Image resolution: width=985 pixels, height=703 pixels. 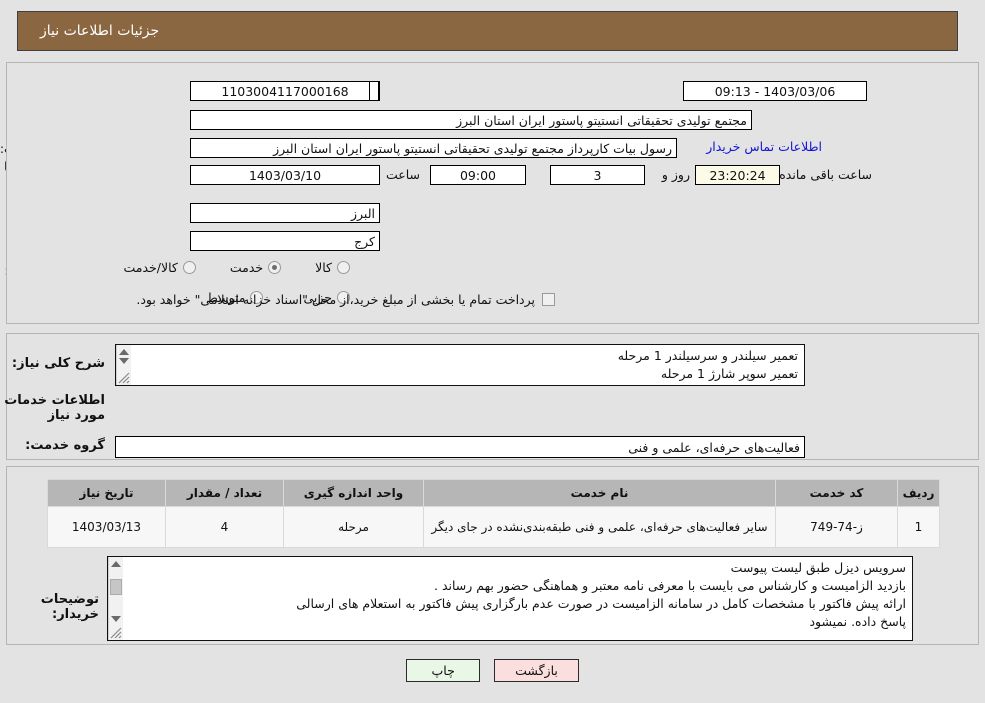 What do you see at coordinates (246, 267) in the screenshot?
I see `category-option-label: خدمت` at bounding box center [246, 267].